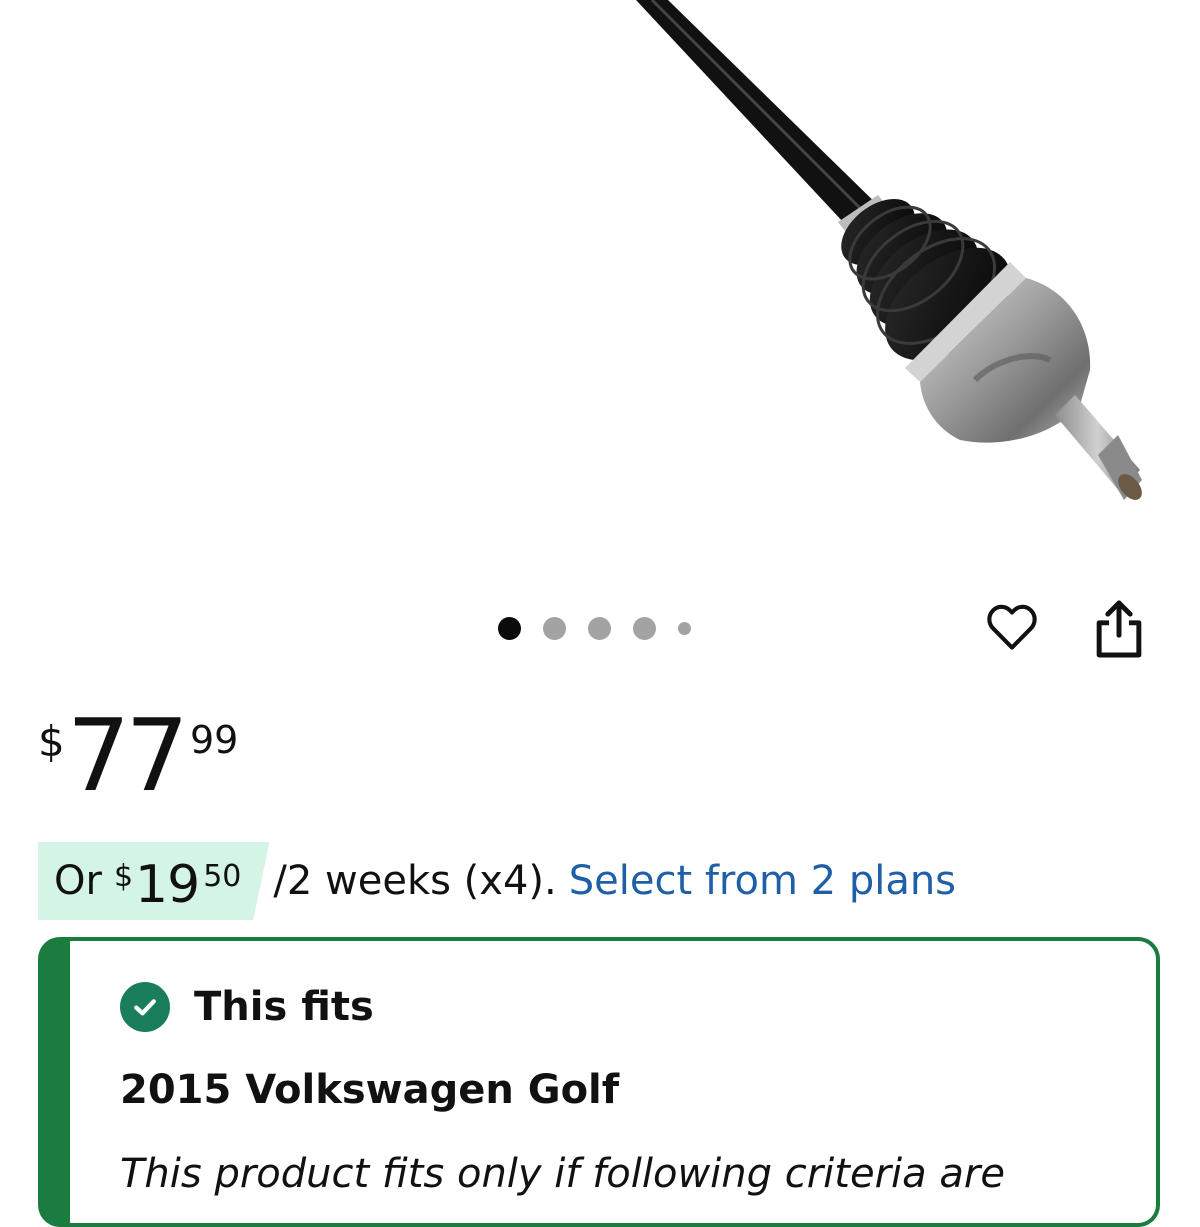 This screenshot has height=1227, width=1200. Describe the element at coordinates (167, 885) in the screenshot. I see `installment-whole: 19` at that location.